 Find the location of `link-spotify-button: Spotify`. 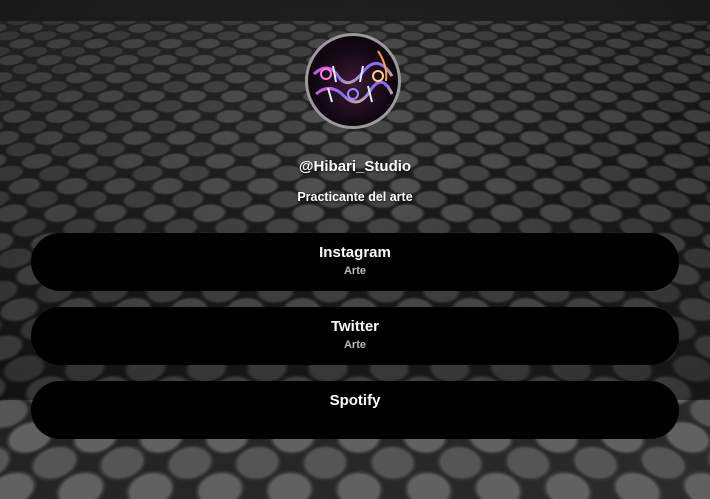

link-spotify-button: Spotify is located at coordinates (355, 410).